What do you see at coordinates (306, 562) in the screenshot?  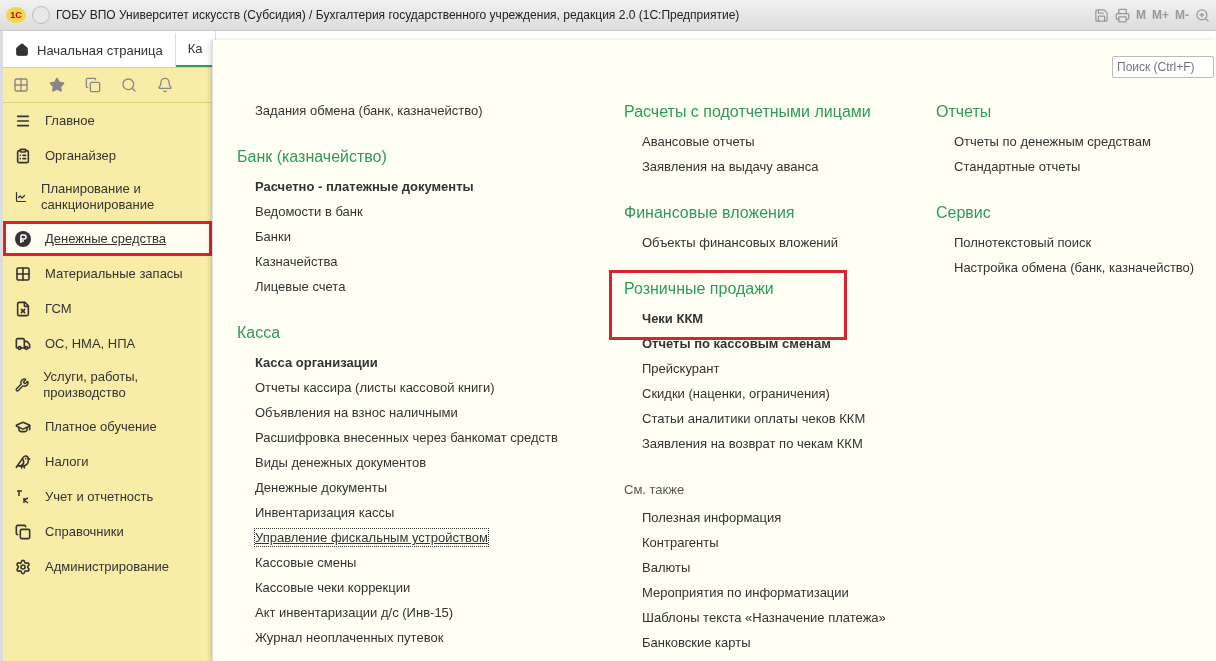 I see `command-link: Кассовые смены` at bounding box center [306, 562].